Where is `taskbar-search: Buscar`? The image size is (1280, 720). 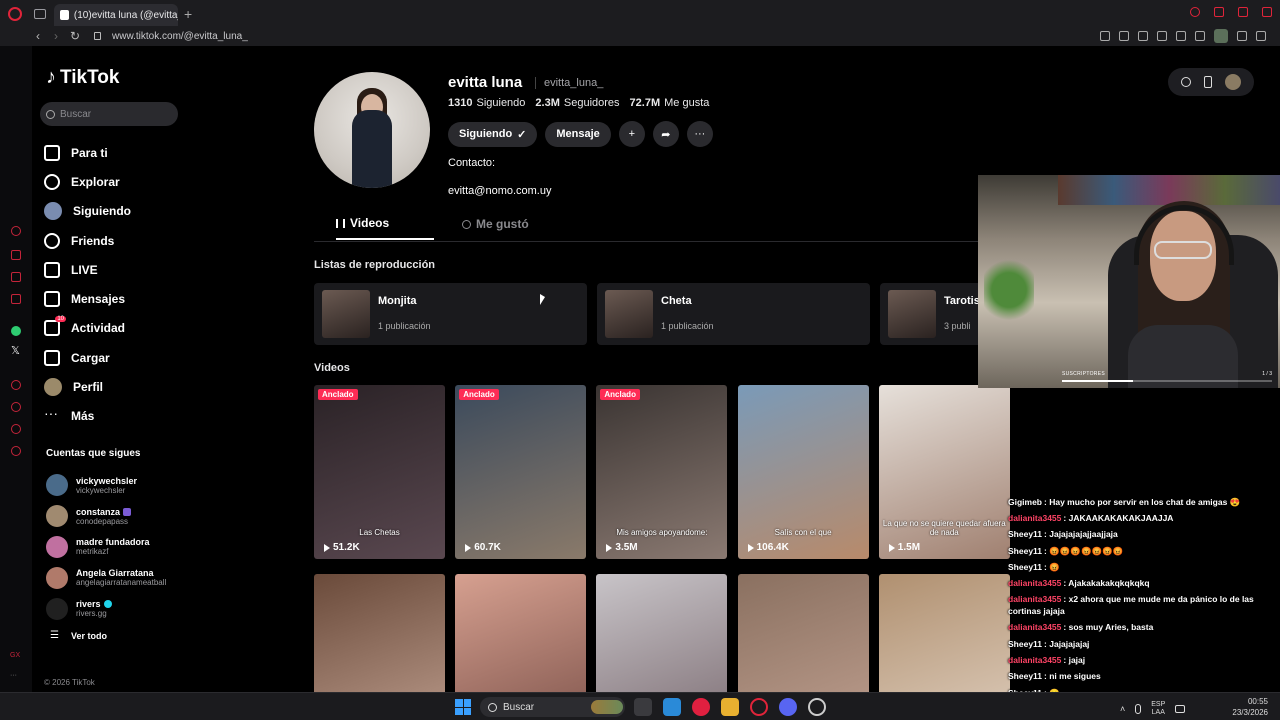
taskbar-search: Buscar is located at coordinates (552, 707).